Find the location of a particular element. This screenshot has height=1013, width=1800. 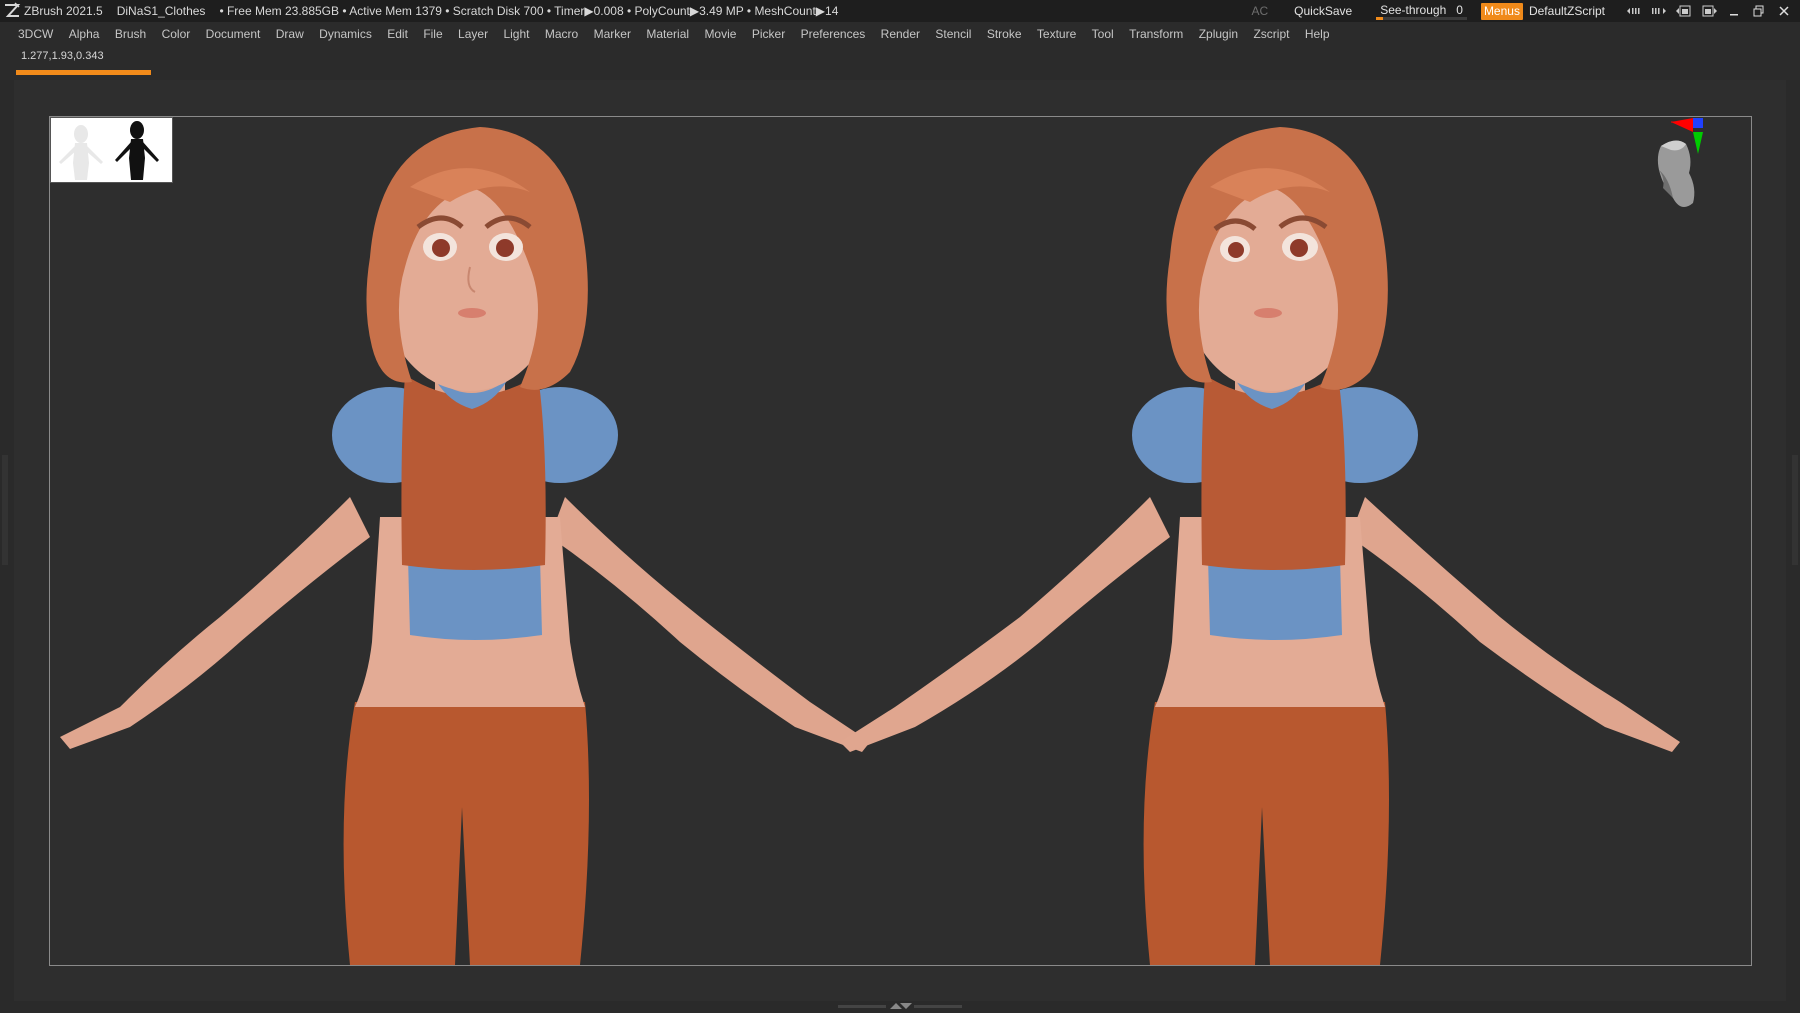

menu-zplugin: Zplugin is located at coordinates (1218, 34).